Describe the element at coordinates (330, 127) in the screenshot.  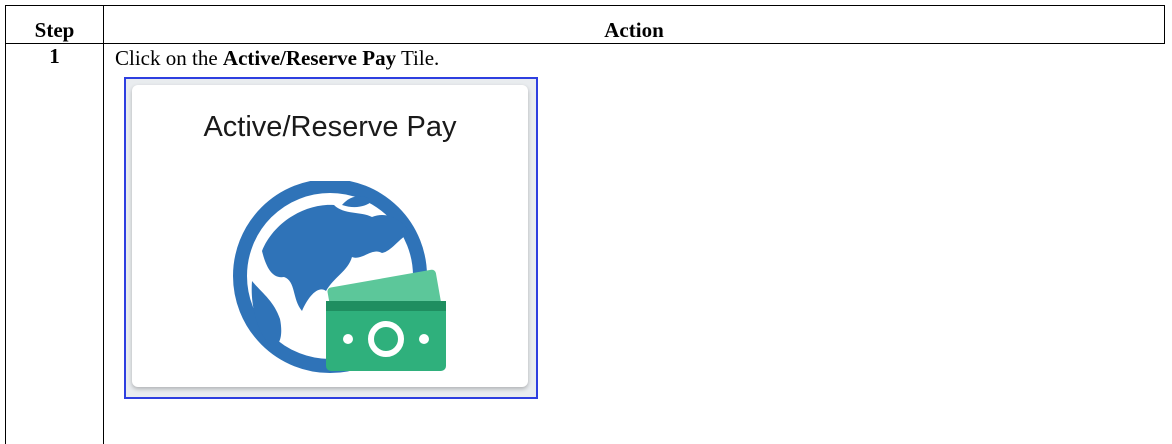
I see `tile-title: Active/Reserve Pay` at that location.